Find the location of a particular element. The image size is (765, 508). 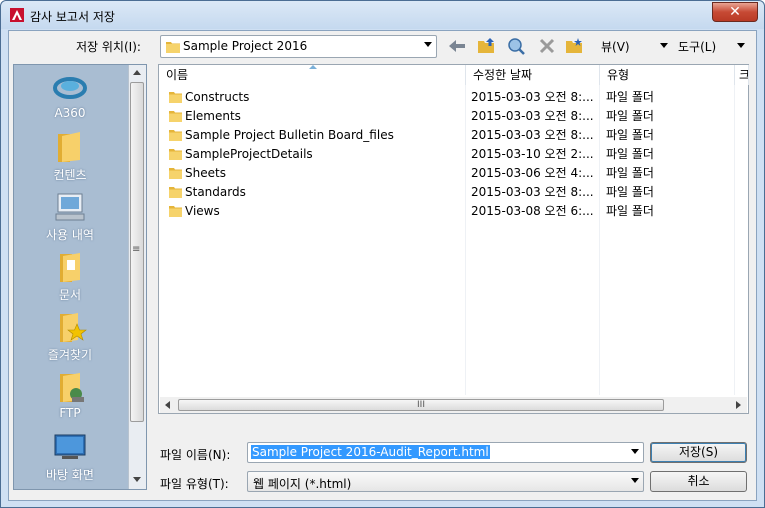

ftp-icon is located at coordinates (72, 387).